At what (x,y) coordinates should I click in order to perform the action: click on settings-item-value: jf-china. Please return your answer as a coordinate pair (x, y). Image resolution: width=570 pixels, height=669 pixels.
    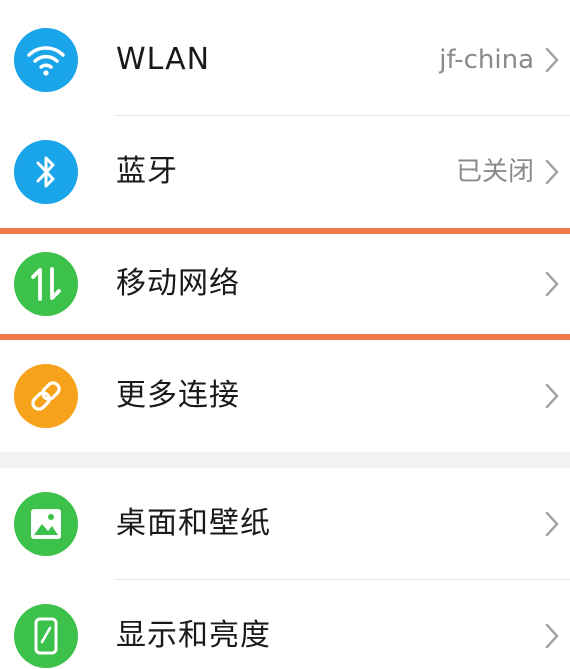
    Looking at the image, I should click on (486, 60).